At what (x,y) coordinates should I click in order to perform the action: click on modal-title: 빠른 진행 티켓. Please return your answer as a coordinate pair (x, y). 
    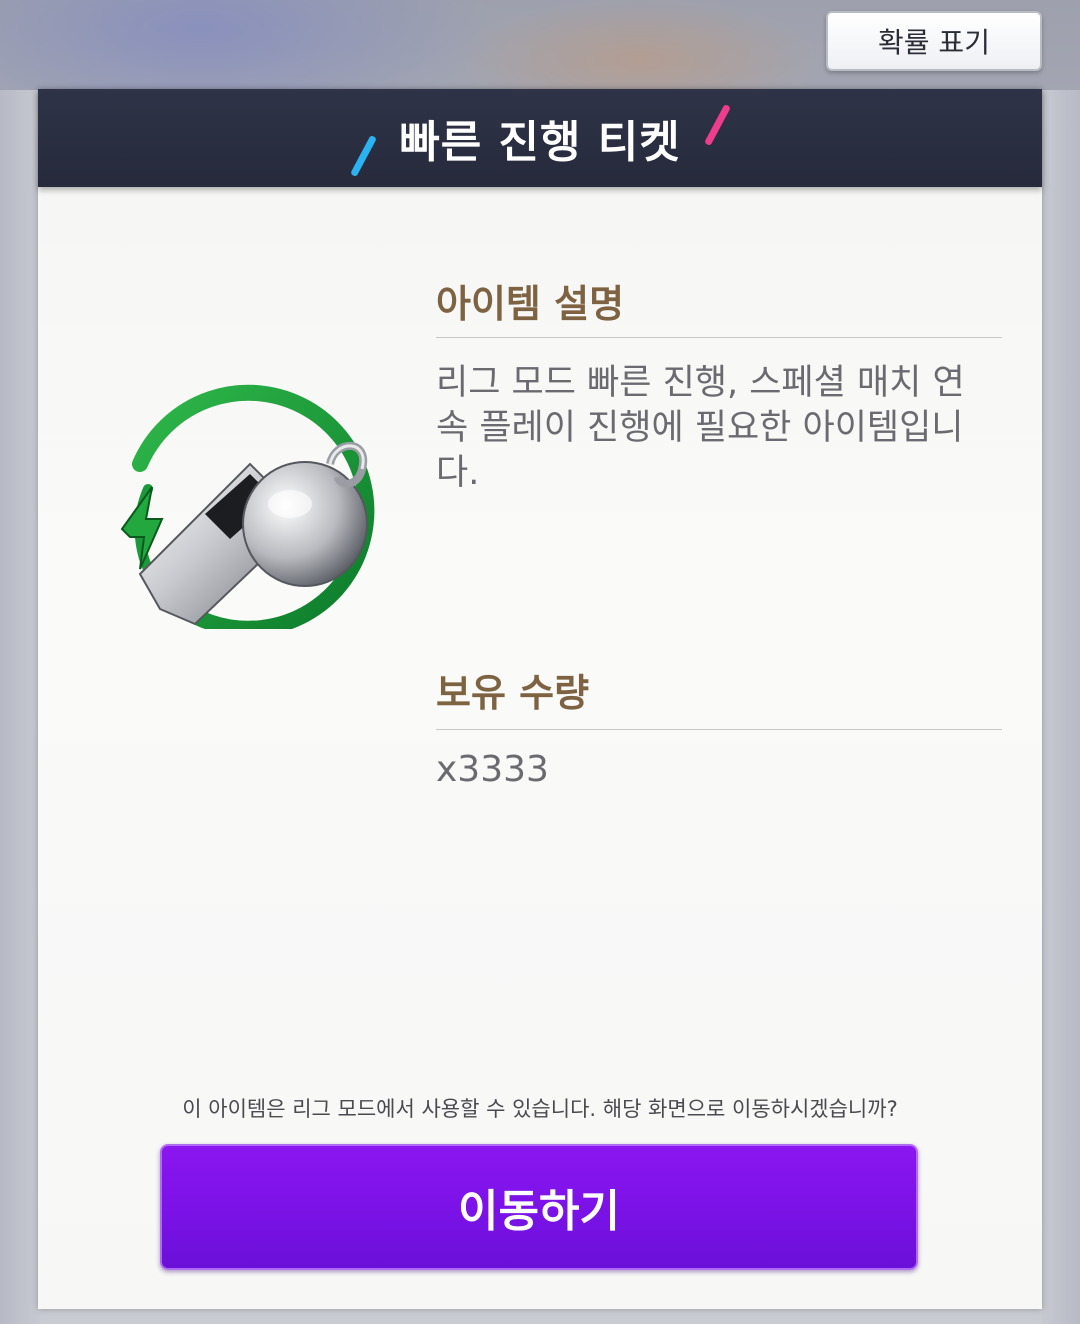
    Looking at the image, I should click on (540, 142).